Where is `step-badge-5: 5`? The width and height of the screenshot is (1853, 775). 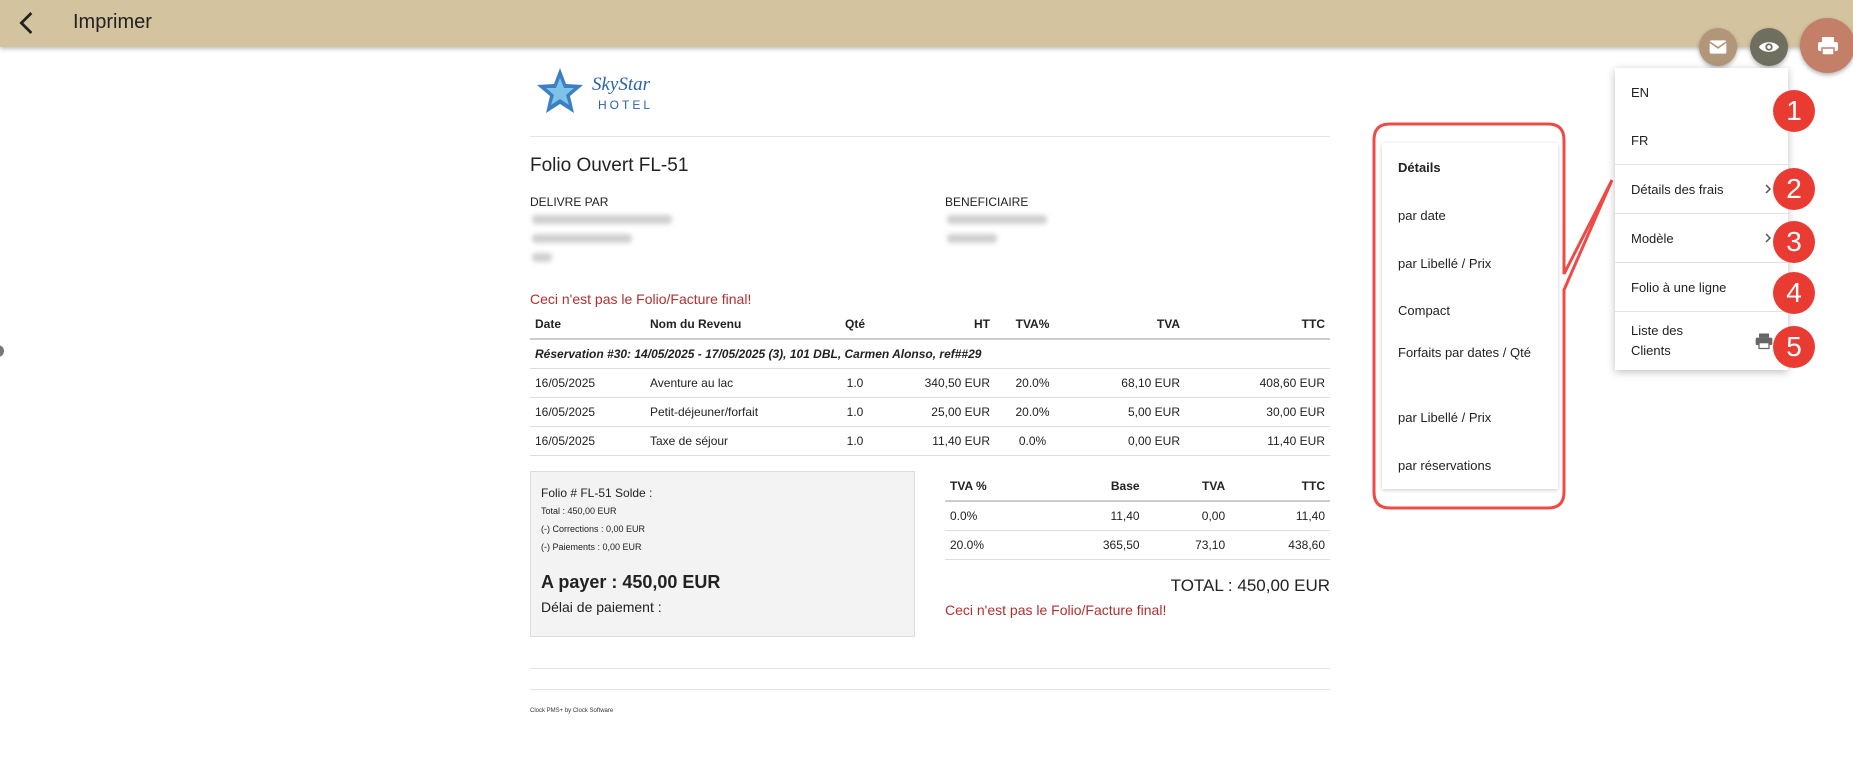
step-badge-5: 5 is located at coordinates (1794, 347).